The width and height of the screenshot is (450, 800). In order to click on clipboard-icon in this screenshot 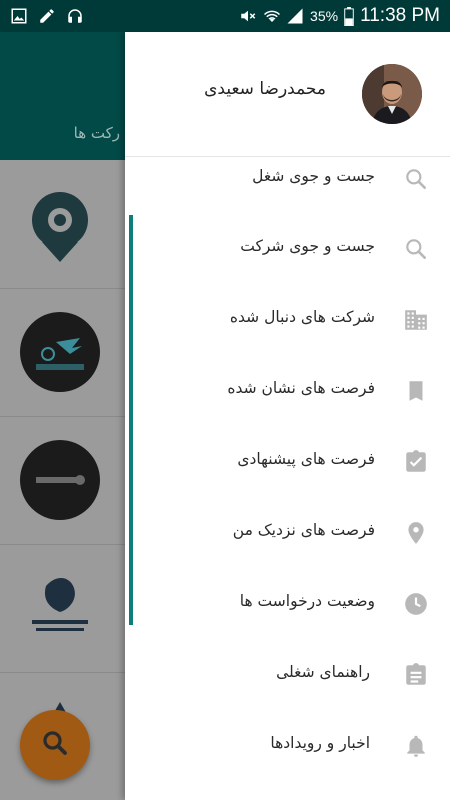, I will do `click(416, 675)`.